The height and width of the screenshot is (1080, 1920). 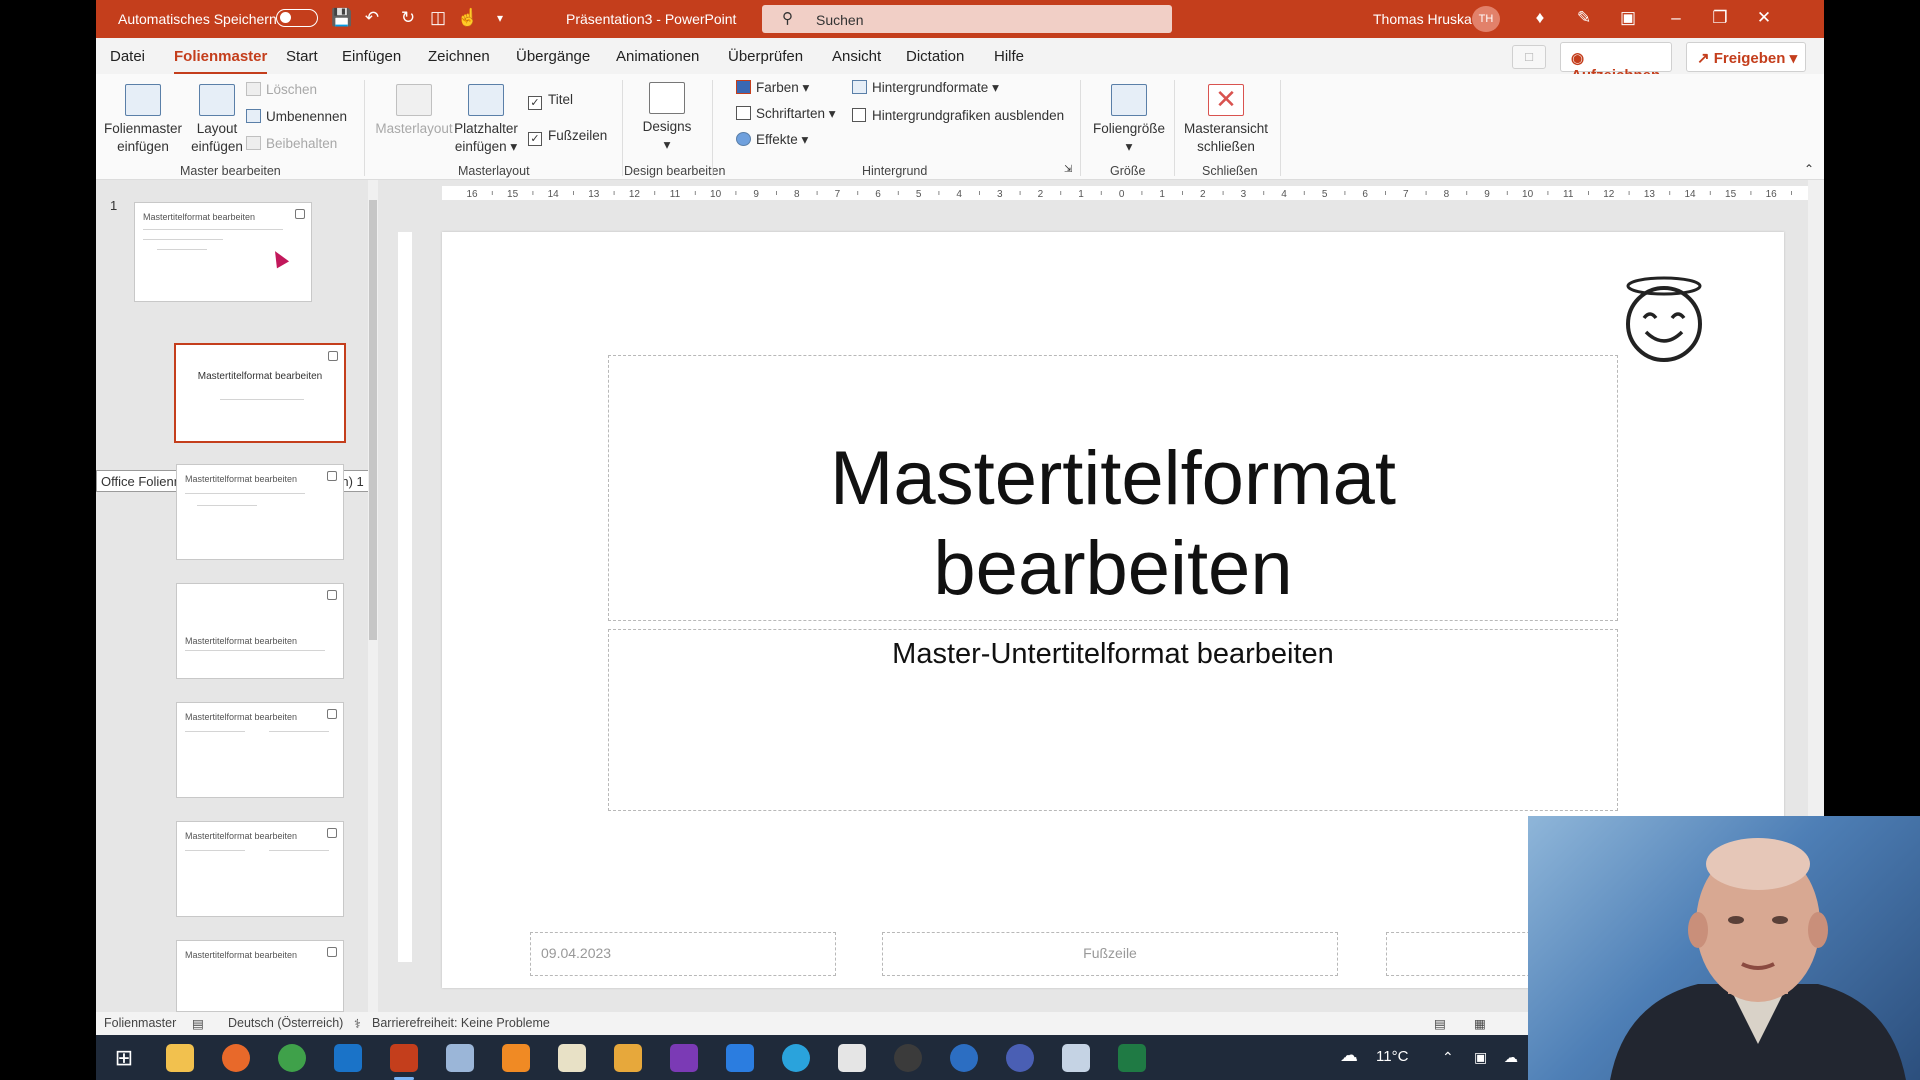 I want to click on insert-layout-button: Layout einfügen, so click(x=217, y=120).